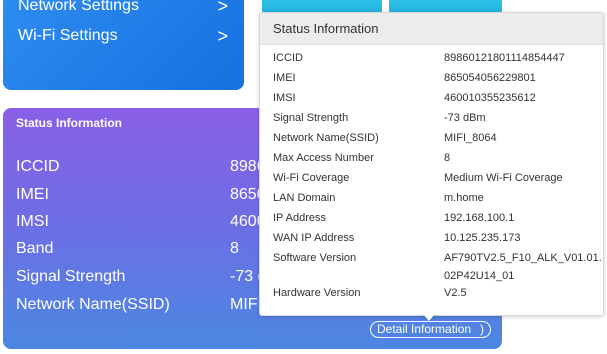 The width and height of the screenshot is (607, 354). I want to click on popup-row-label: WAN IP Address, so click(314, 238).